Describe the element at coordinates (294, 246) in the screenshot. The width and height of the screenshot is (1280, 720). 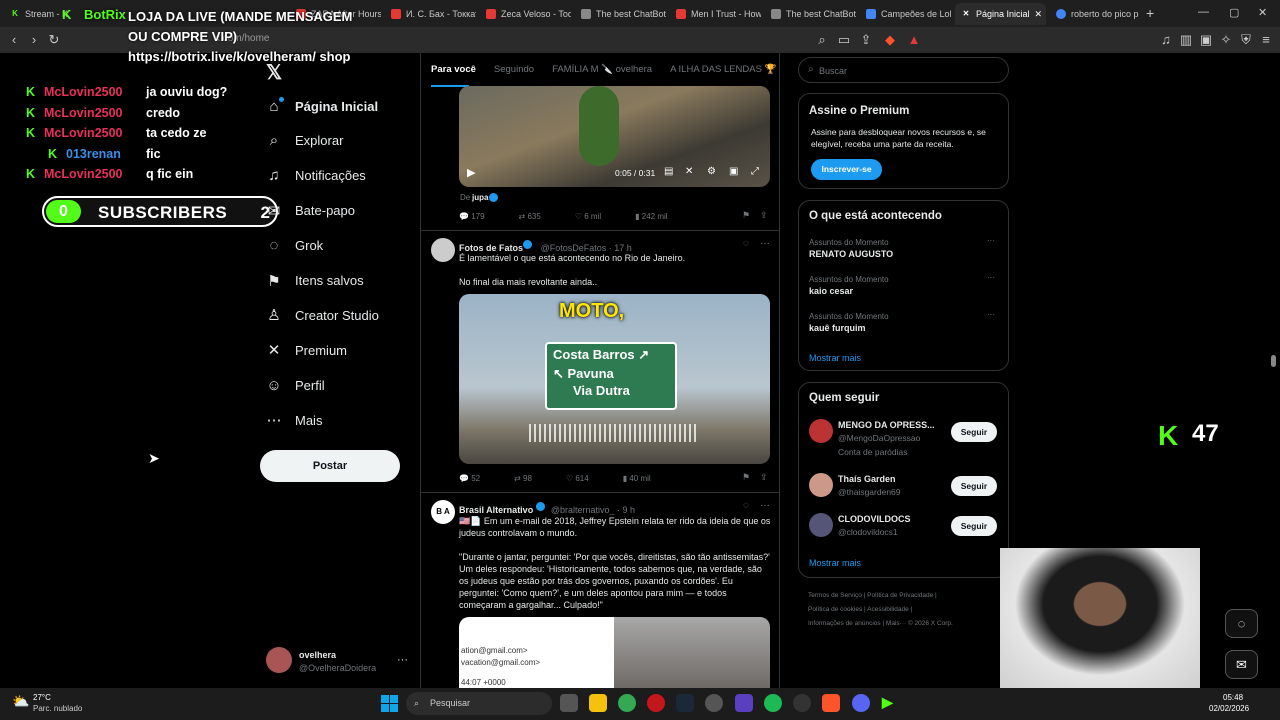
I see `nav-item-grok: ◌ Grok` at that location.